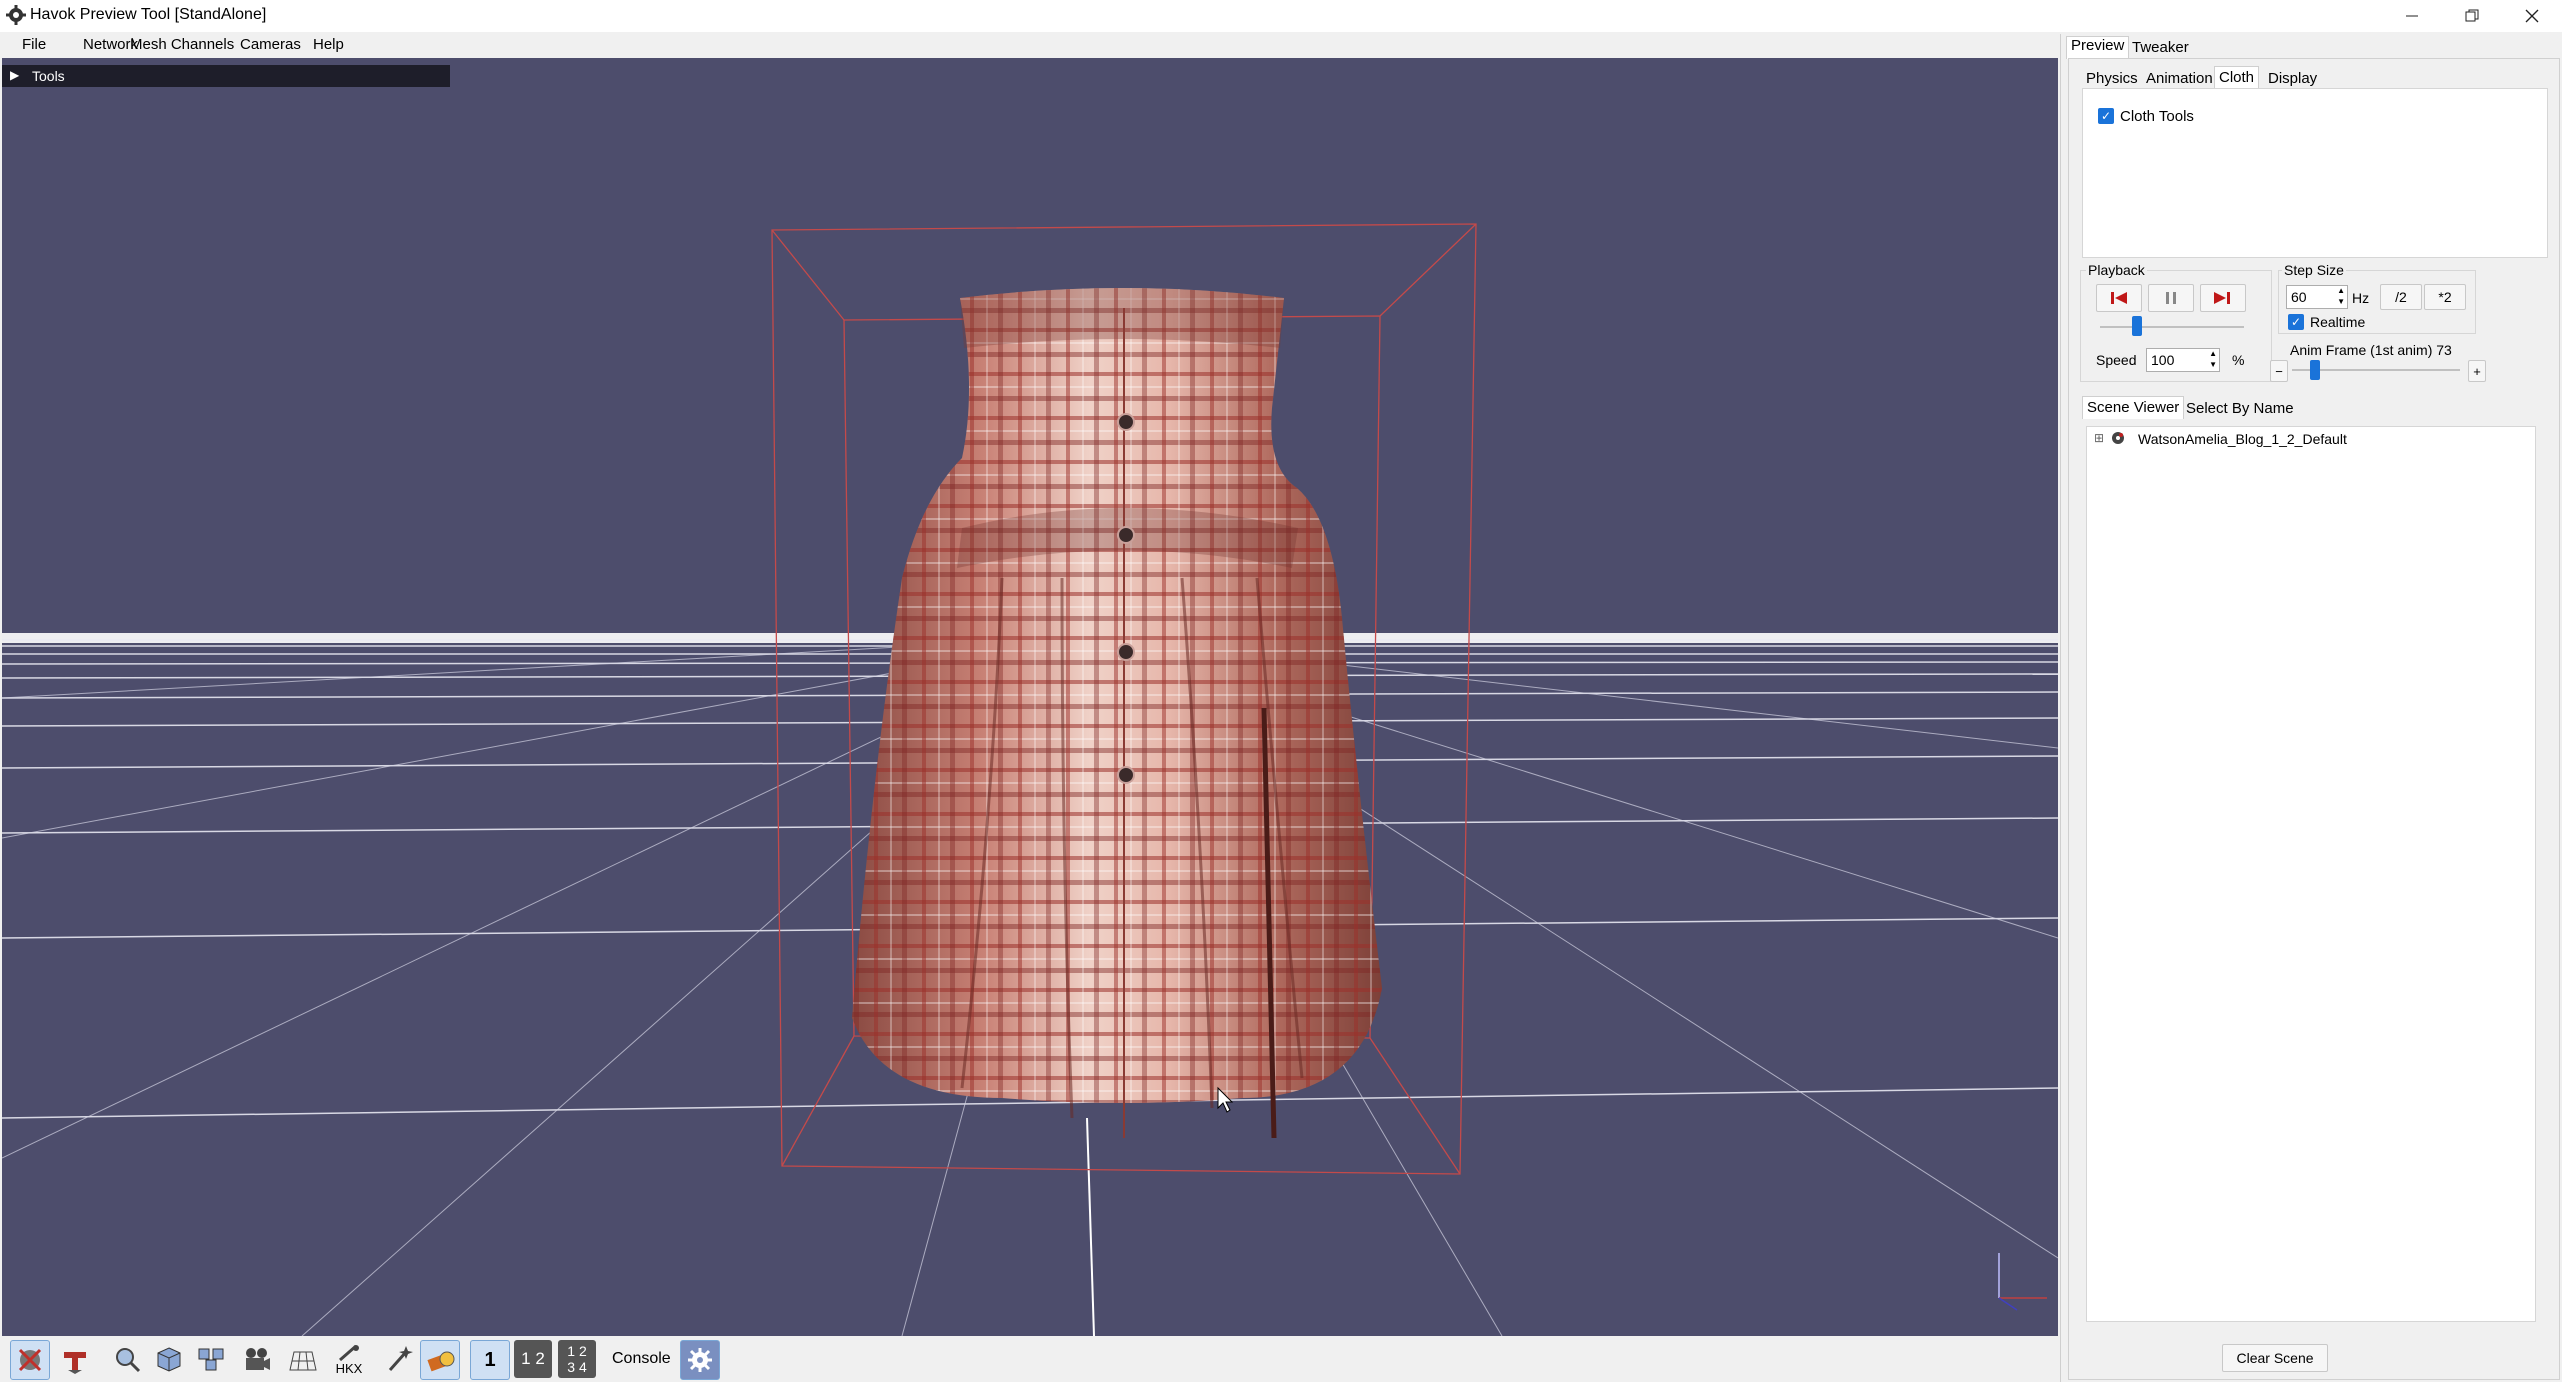 The height and width of the screenshot is (1382, 2562). I want to click on anim-frame-plus-button: +, so click(2477, 371).